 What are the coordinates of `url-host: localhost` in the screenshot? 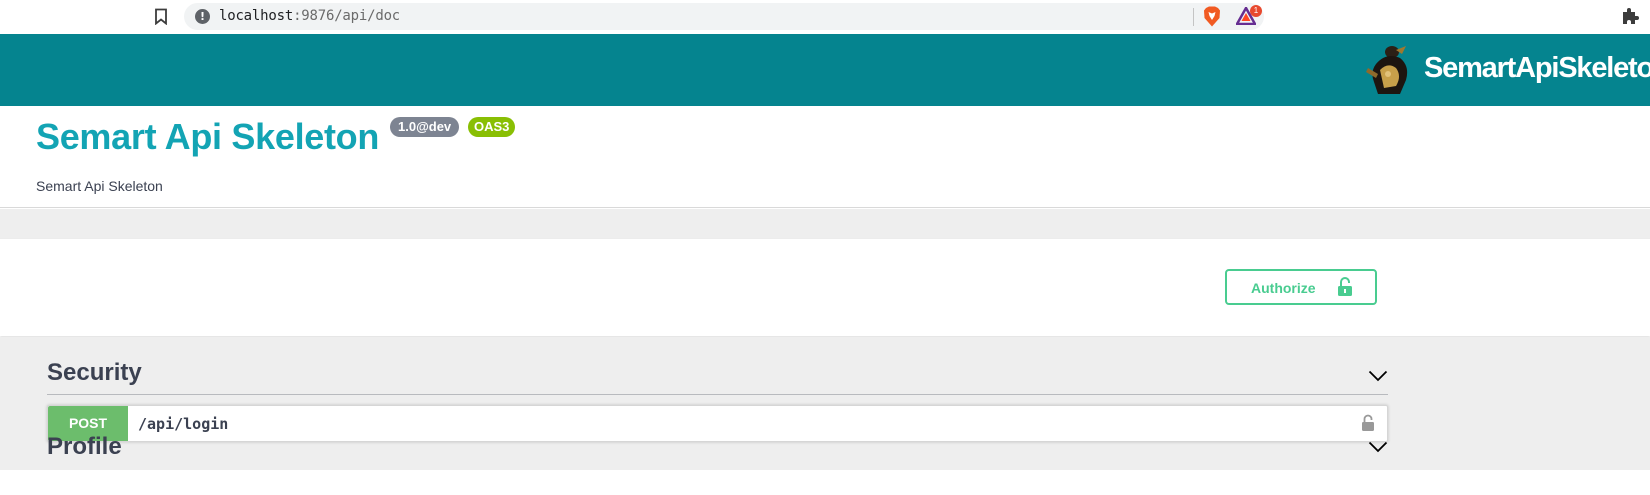 It's located at (256, 16).